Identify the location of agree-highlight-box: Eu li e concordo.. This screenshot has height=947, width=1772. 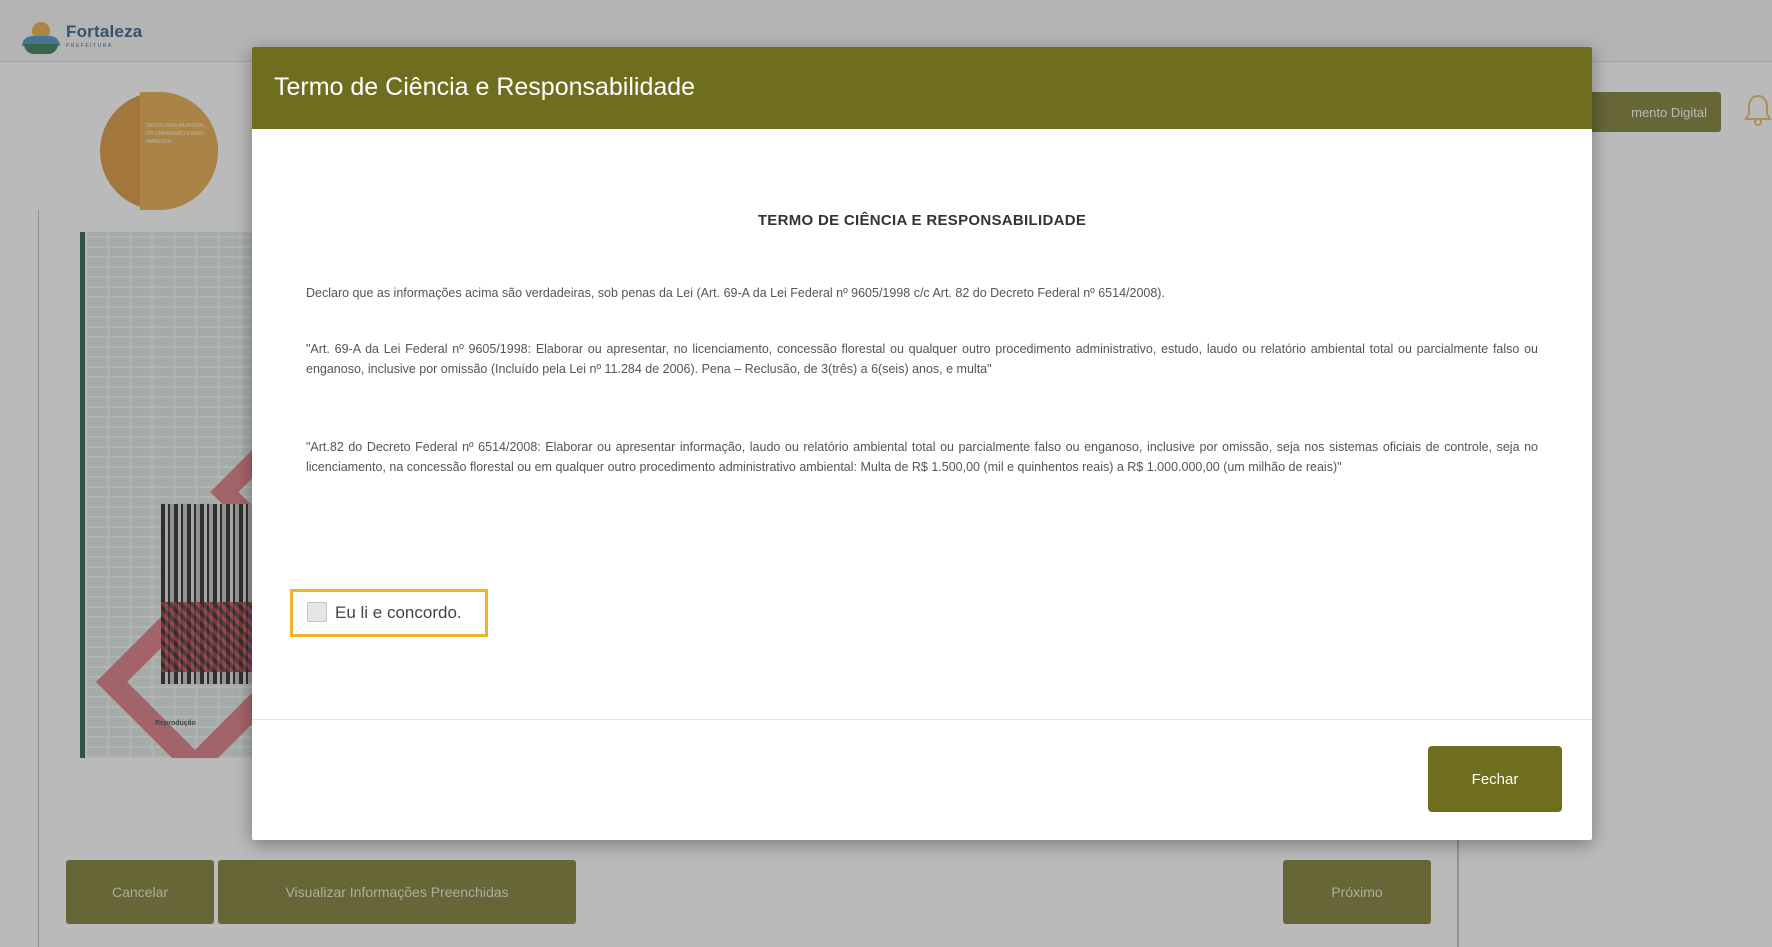
(389, 613).